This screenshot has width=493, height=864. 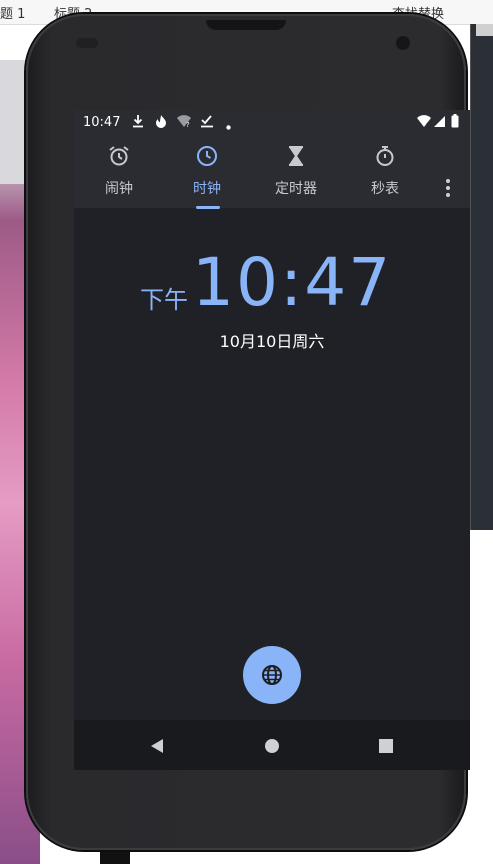 I want to click on status-bar: 10:47 ?, so click(x=272, y=123).